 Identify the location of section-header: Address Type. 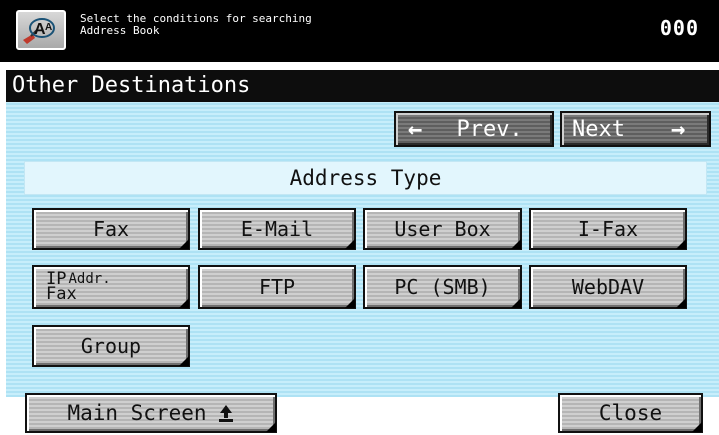
(365, 178).